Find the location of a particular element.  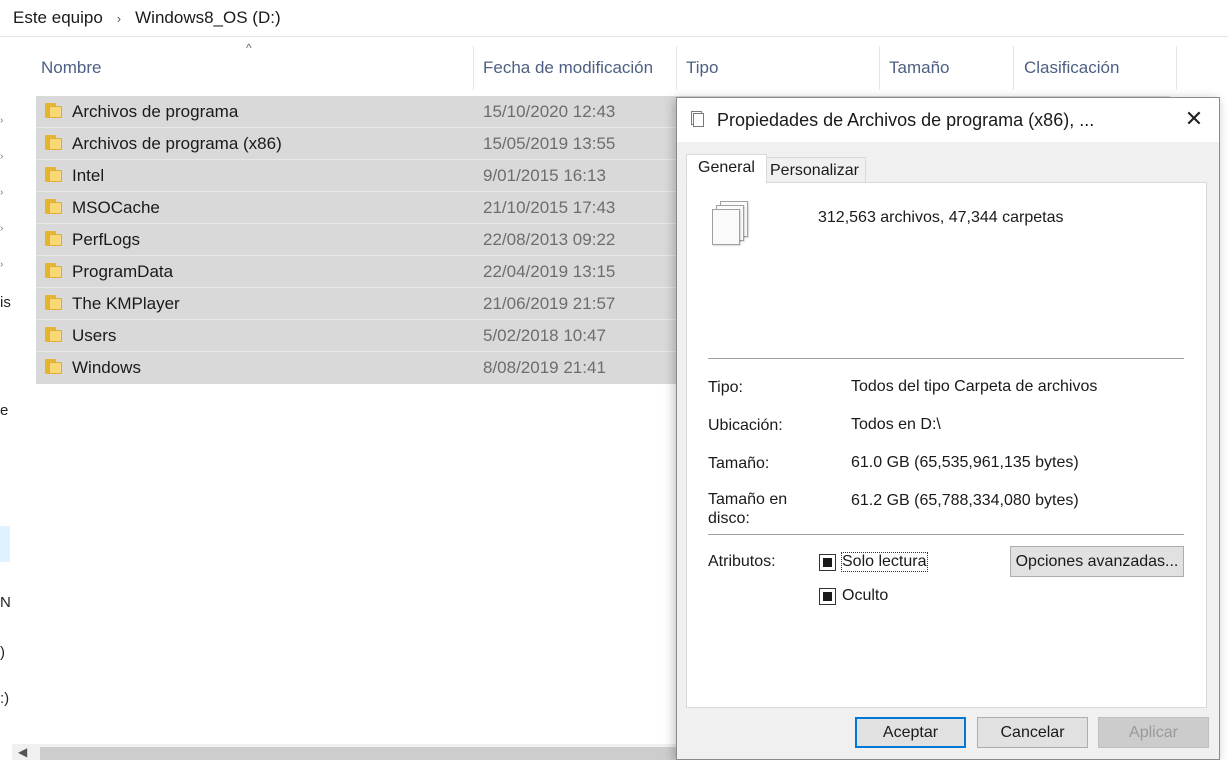

nav-item-fragment: ) is located at coordinates (2, 653).